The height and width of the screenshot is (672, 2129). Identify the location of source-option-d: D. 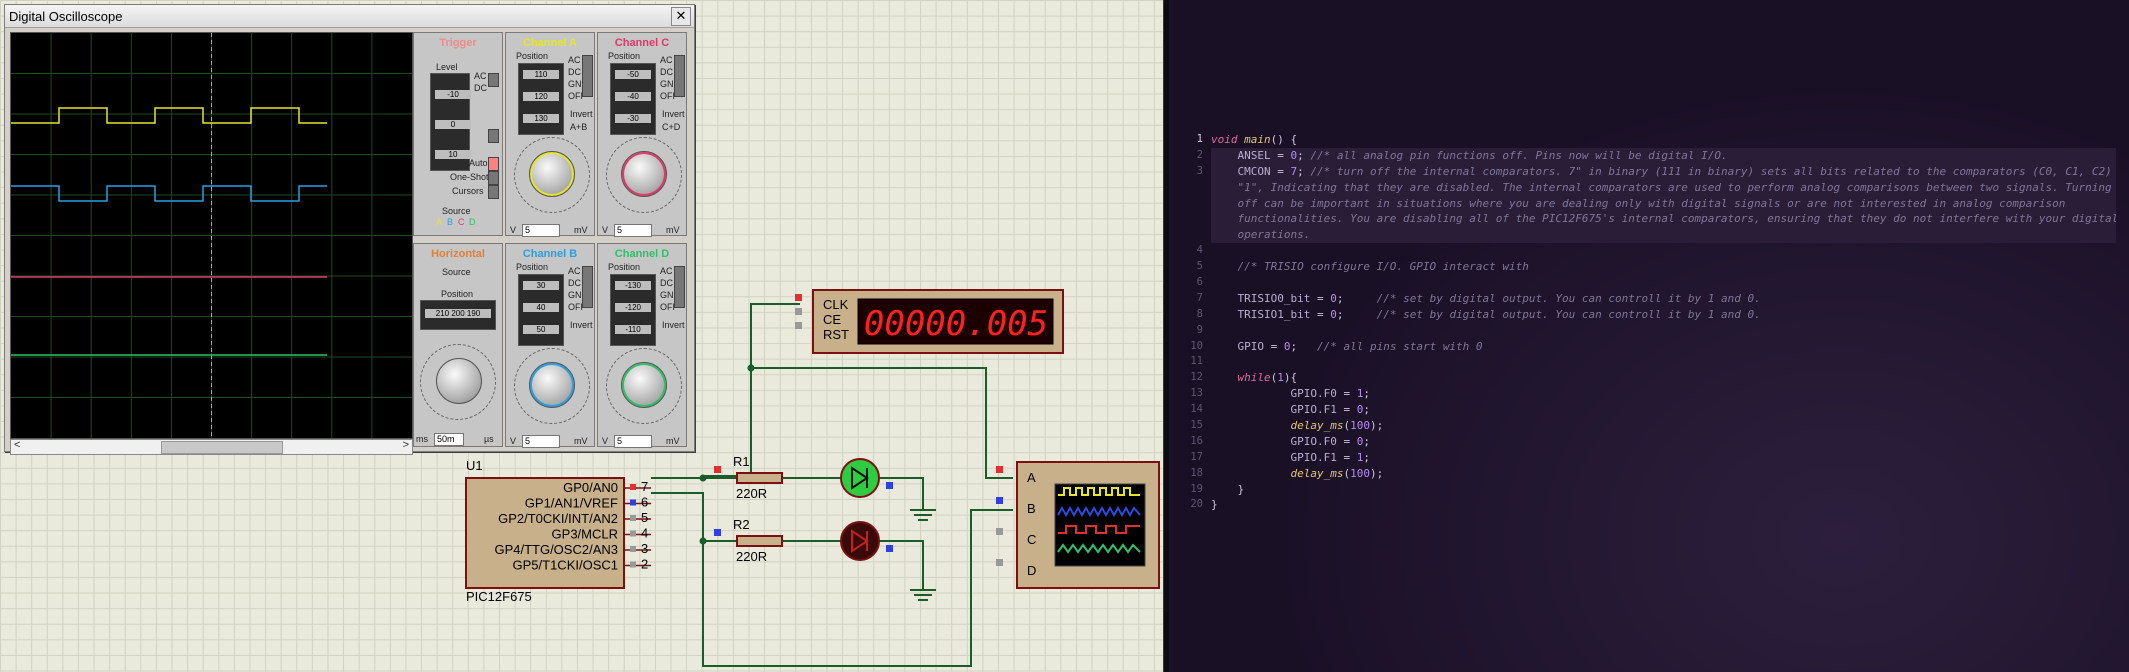
(472, 222).